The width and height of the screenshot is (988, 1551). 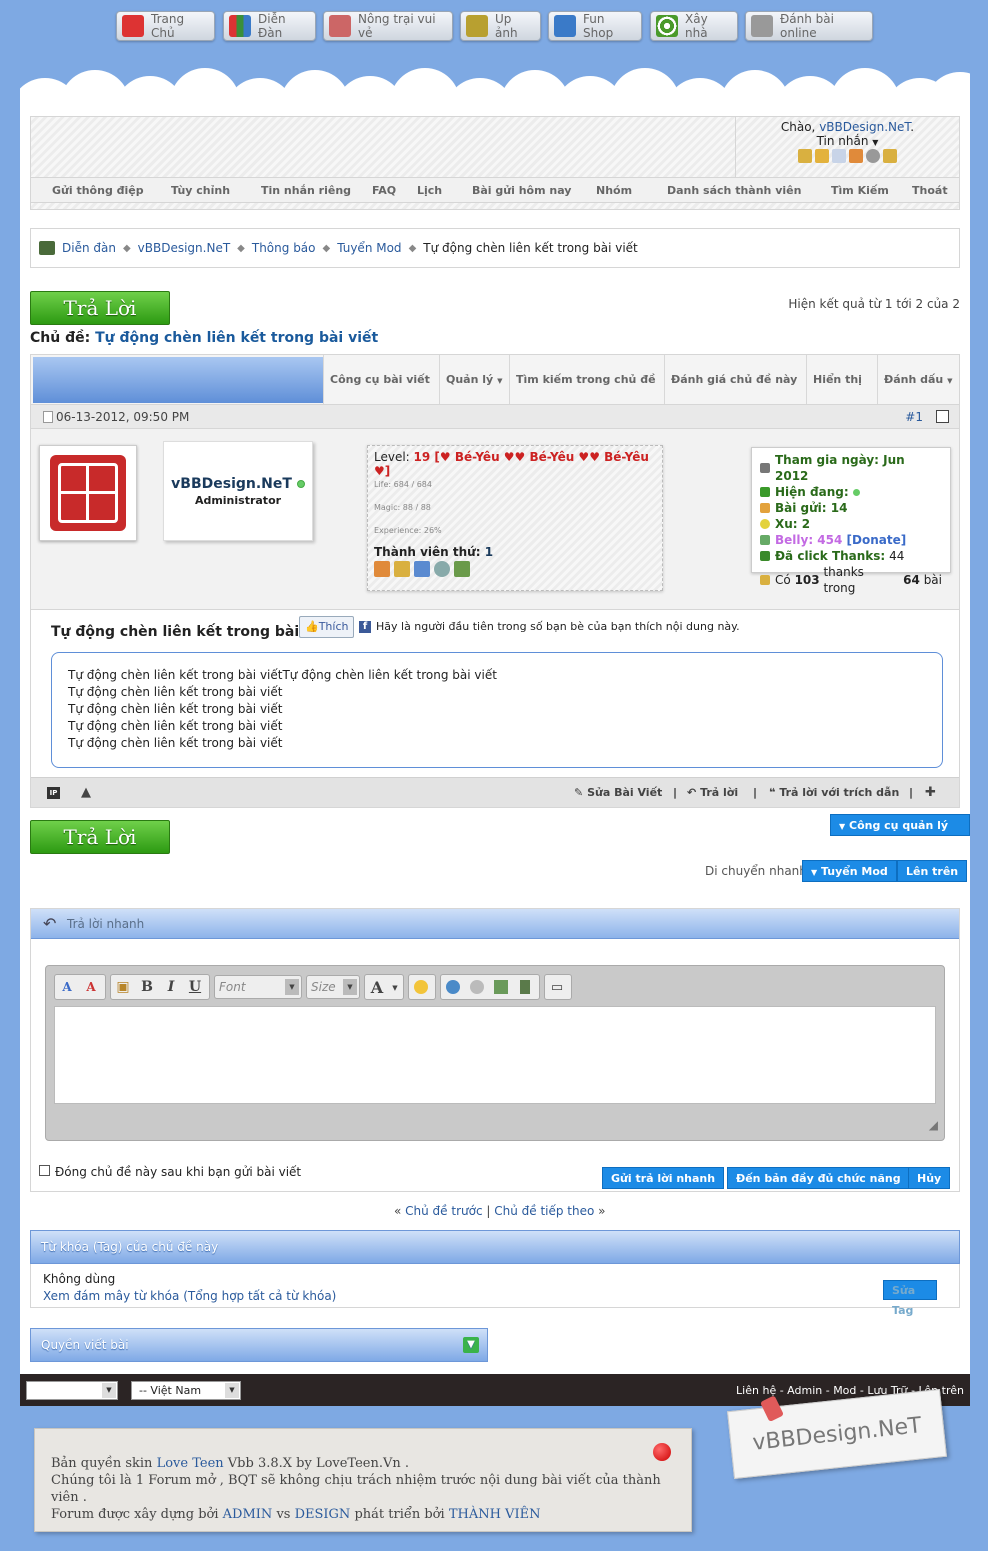 What do you see at coordinates (100, 837) in the screenshot?
I see `reply-button-bottom: Trả Lời` at bounding box center [100, 837].